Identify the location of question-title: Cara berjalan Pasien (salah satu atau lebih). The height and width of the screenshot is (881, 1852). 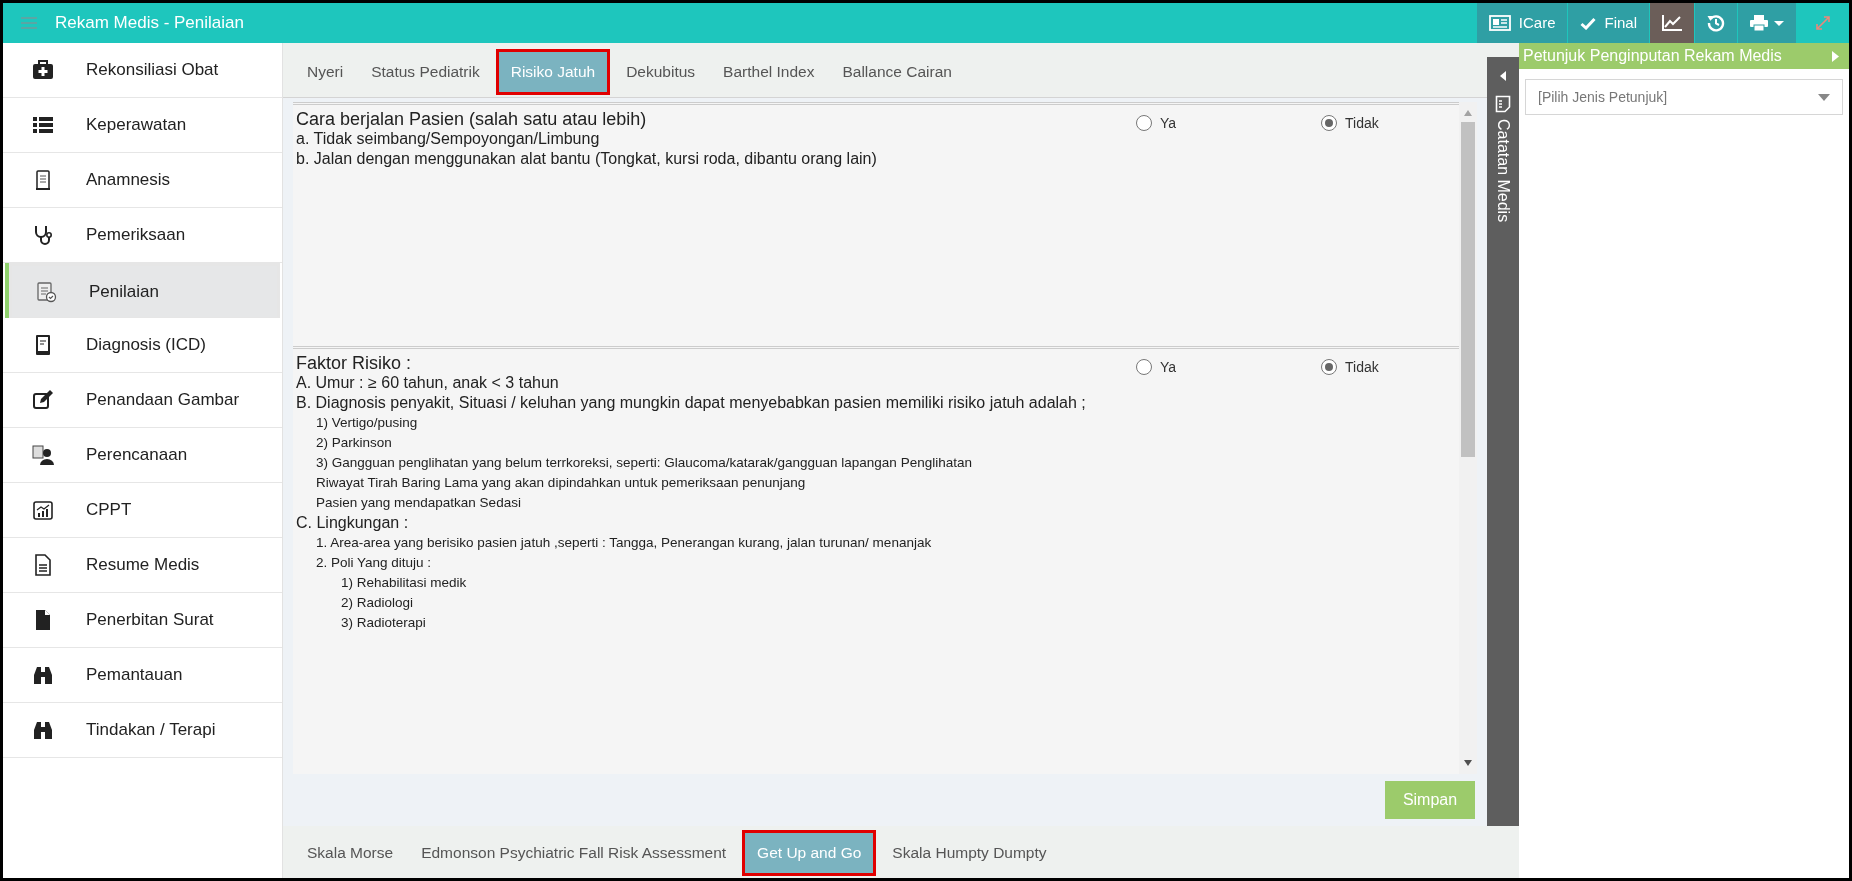
(472, 119).